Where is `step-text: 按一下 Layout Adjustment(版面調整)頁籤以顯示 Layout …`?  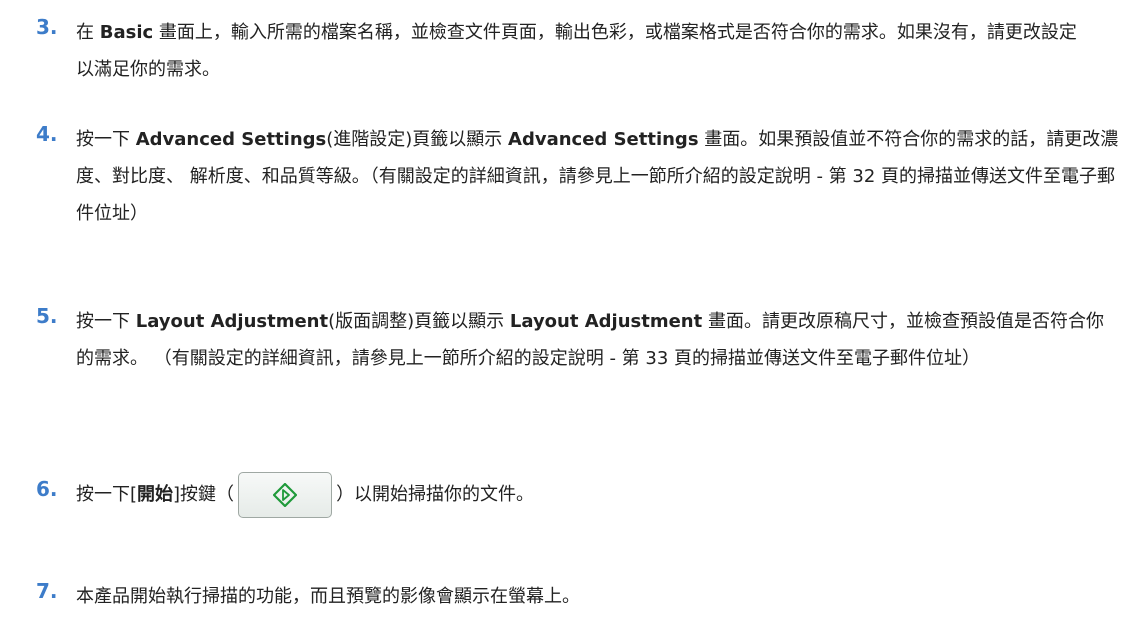 step-text: 按一下 Layout Adjustment(版面調整)頁籤以顯示 Layout … is located at coordinates (590, 340).